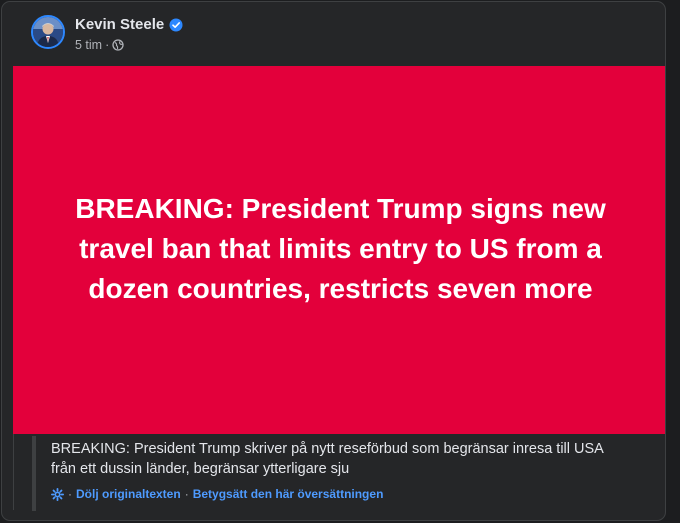 Image resolution: width=680 pixels, height=523 pixels. I want to click on avatar, so click(48, 32).